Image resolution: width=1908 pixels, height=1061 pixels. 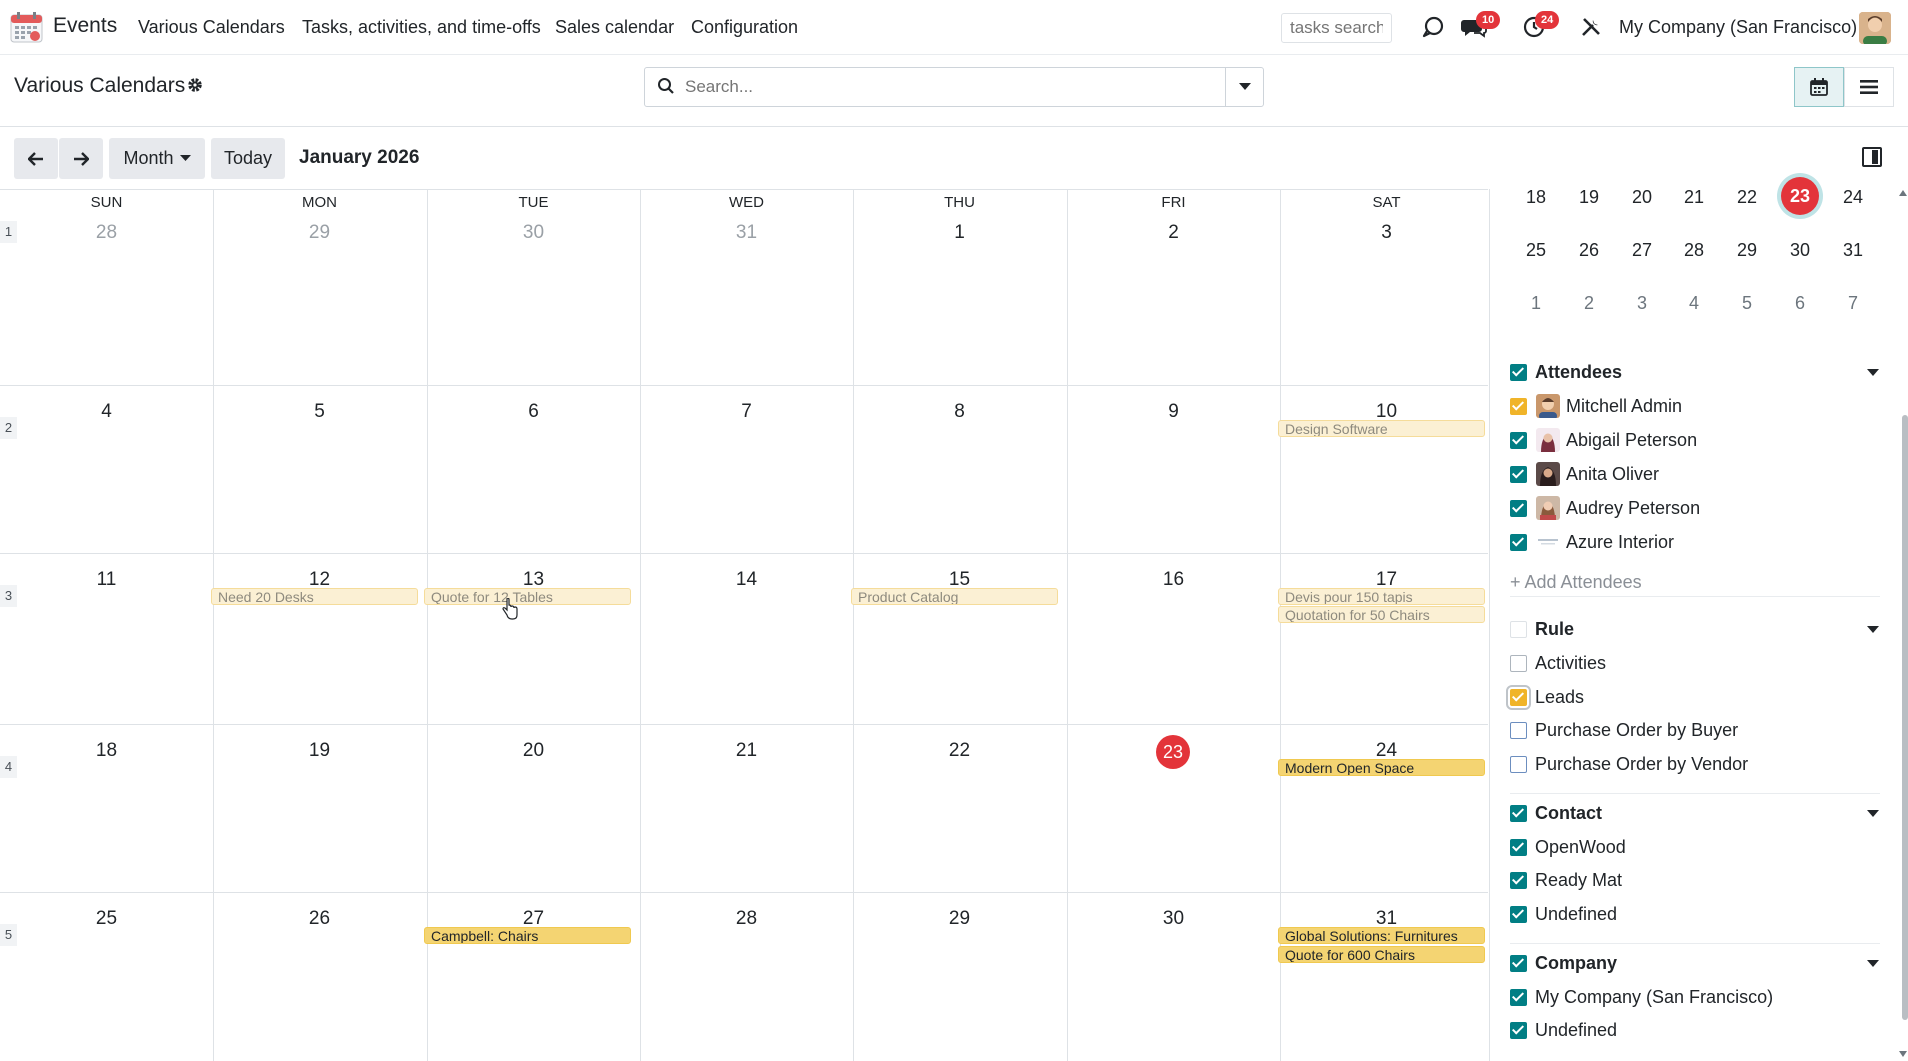 I want to click on mini-calendar-day: 20, so click(x=1642, y=197).